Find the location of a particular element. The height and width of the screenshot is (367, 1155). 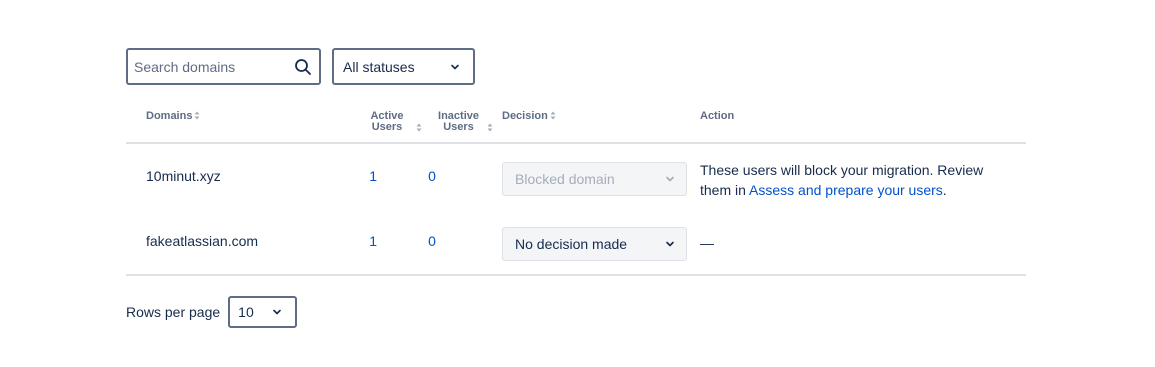

column-header-inactive-users: Inactive Users is located at coordinates (465, 123).